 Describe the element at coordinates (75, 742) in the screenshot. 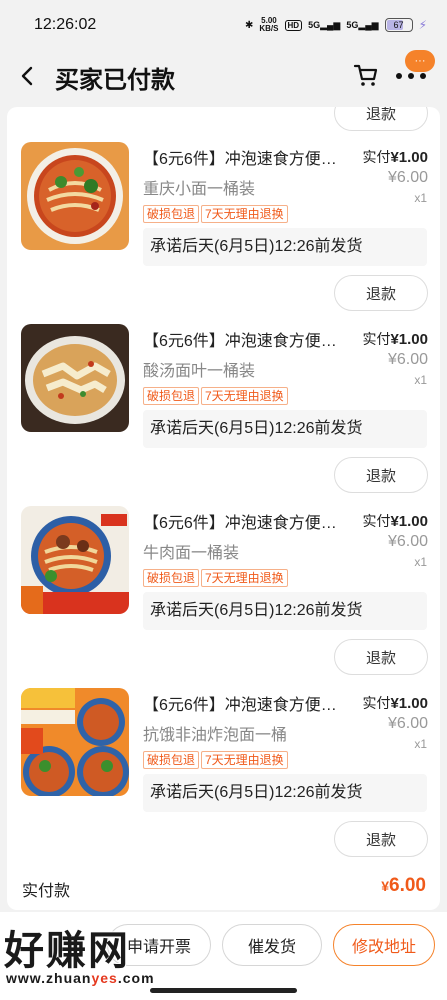

I see `non-fried-noodle-thumbnail` at that location.